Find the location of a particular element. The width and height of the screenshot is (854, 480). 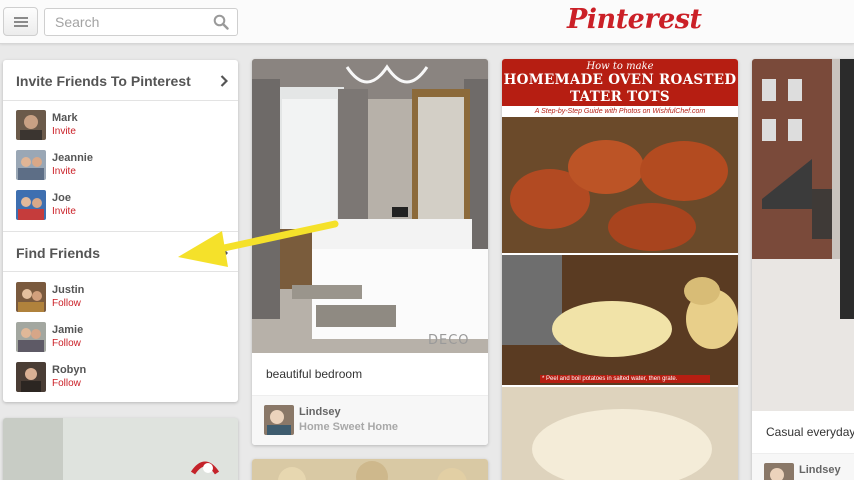

annotation-arrow-icon is located at coordinates (258, 243).